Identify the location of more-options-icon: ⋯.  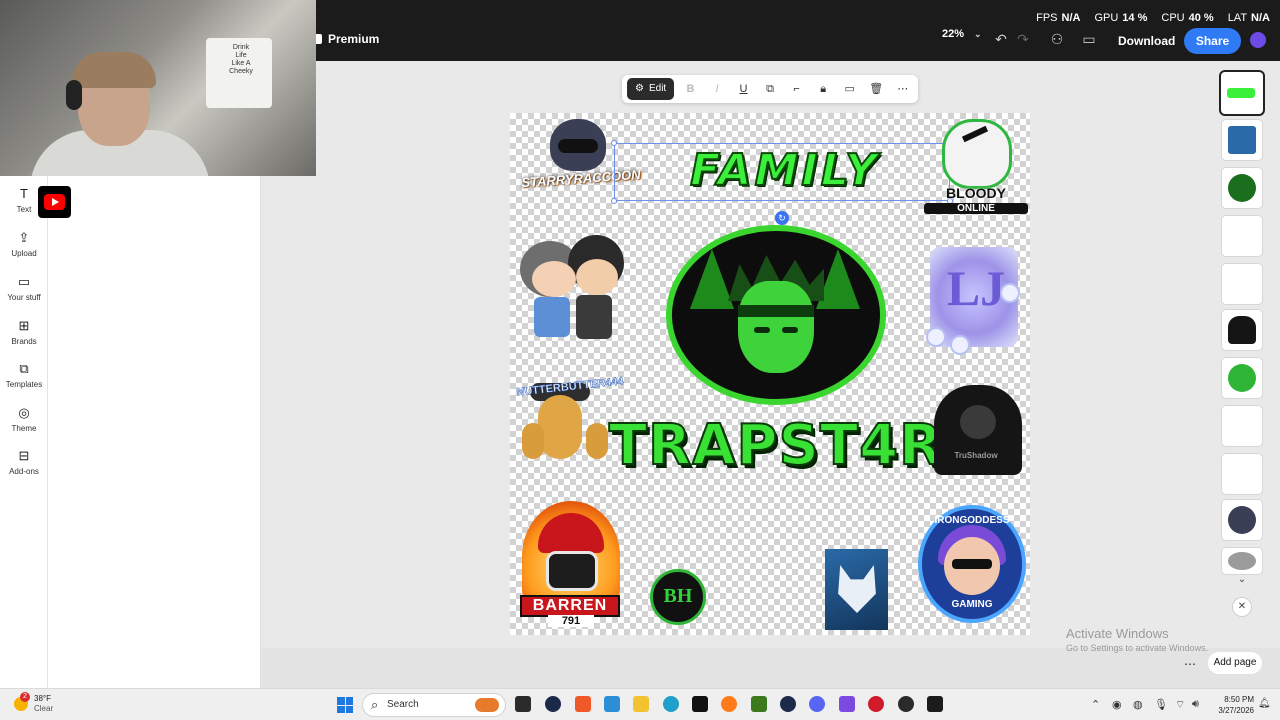
(1190, 664).